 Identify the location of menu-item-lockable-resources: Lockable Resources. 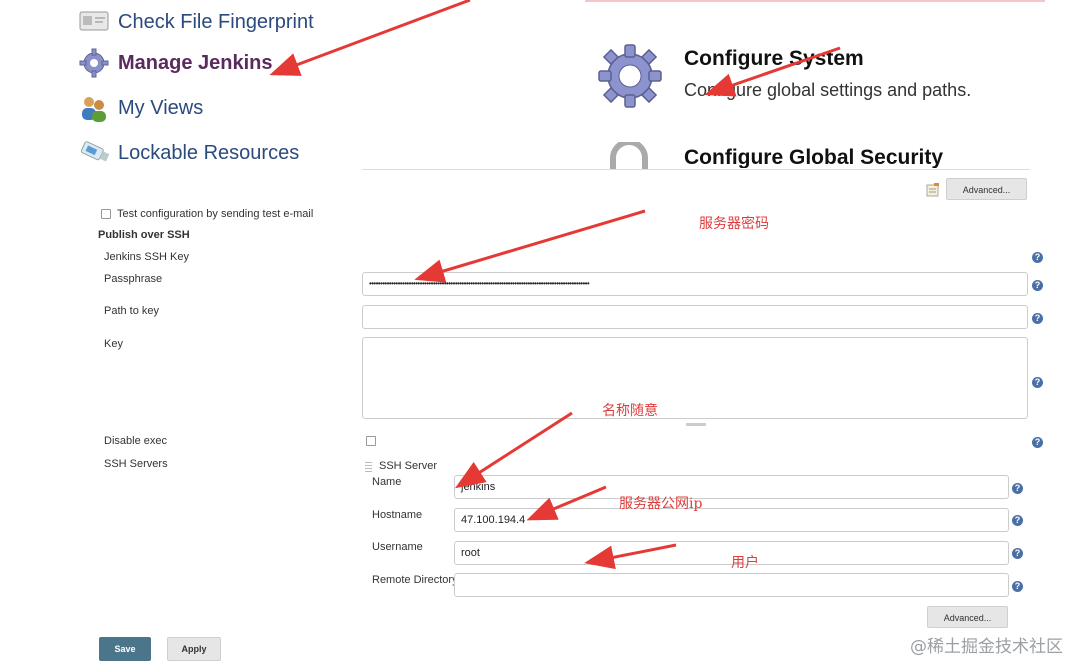
(188, 153).